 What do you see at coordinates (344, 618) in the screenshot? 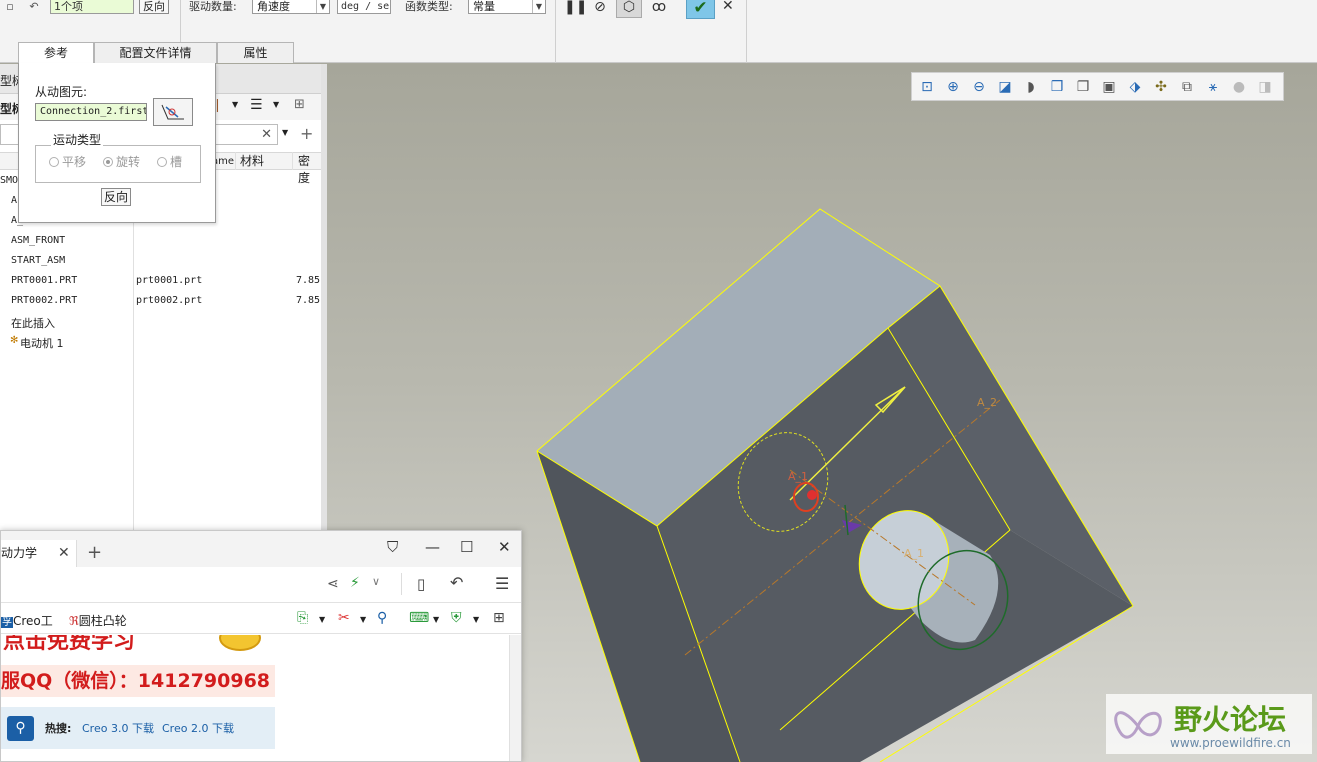
I see `scissors-icon: ✂` at bounding box center [344, 618].